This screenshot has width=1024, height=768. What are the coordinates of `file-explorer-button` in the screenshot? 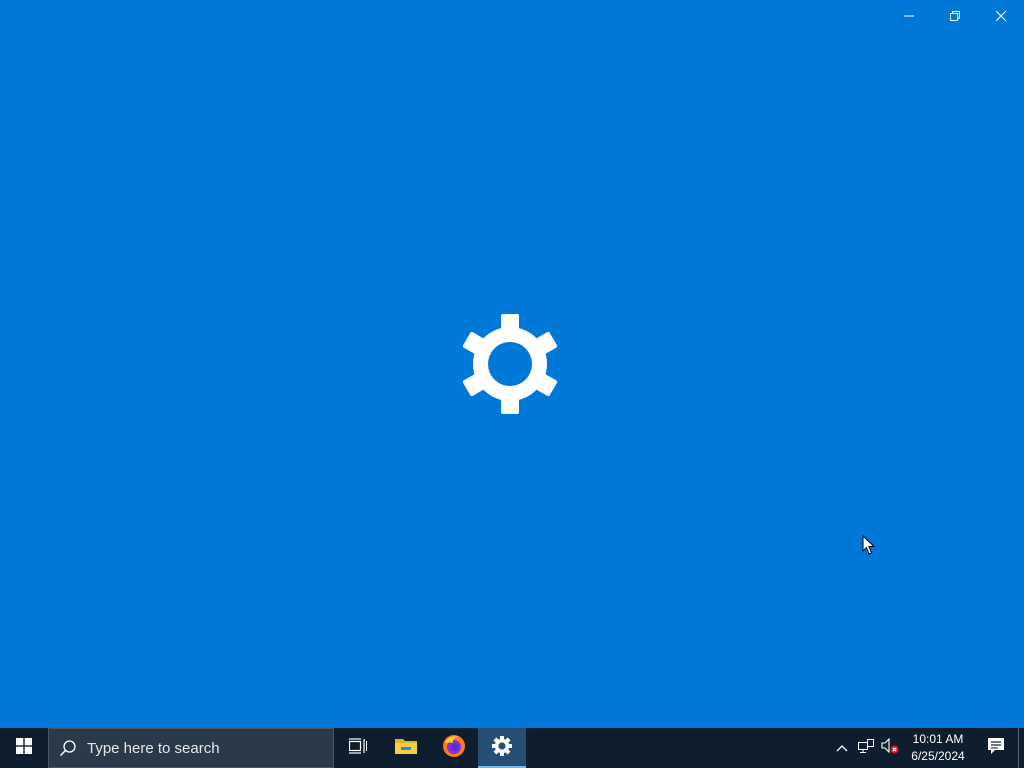 It's located at (406, 748).